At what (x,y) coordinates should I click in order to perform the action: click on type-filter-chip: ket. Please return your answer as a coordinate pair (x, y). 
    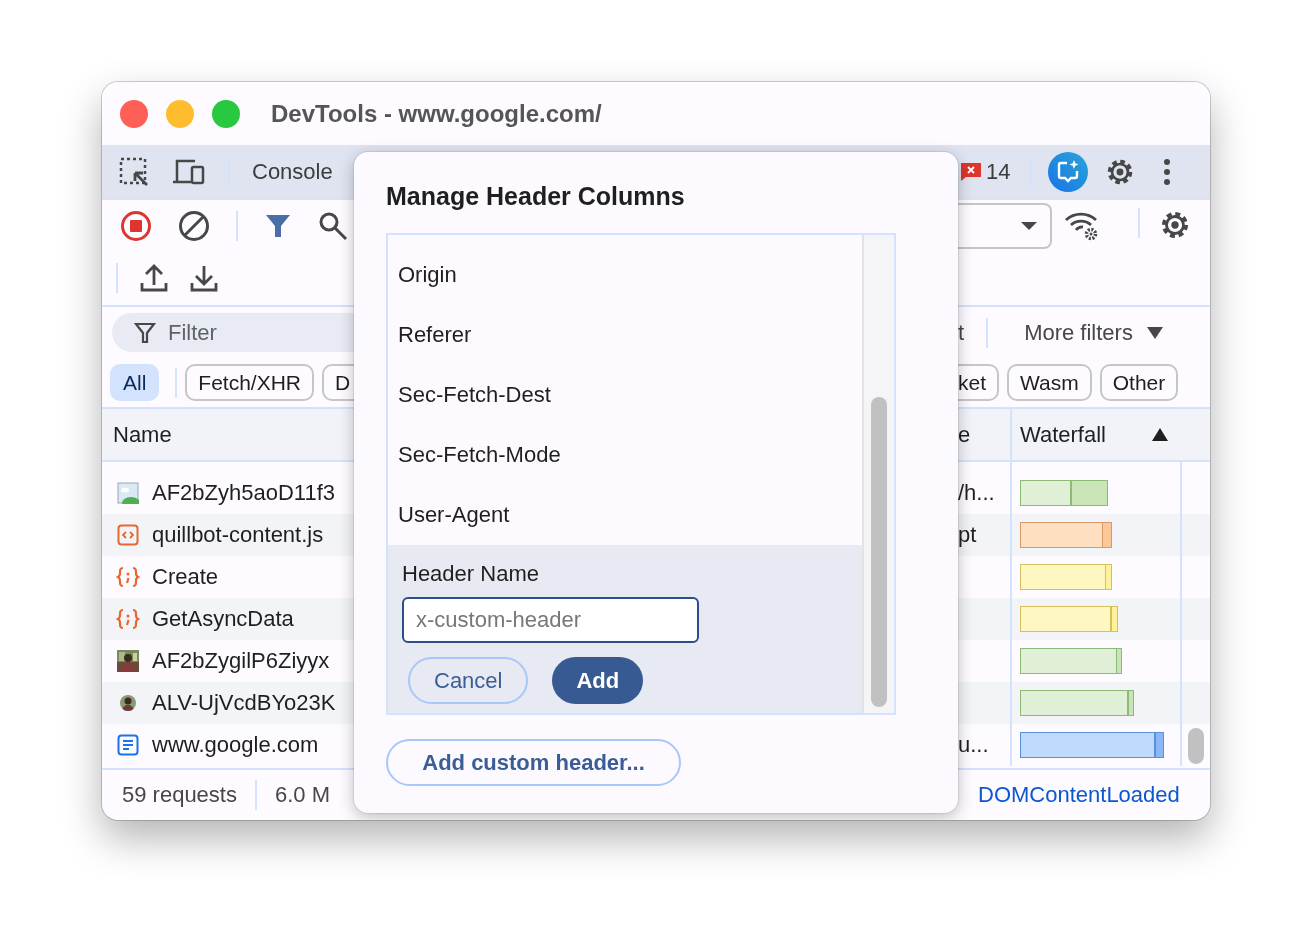
    Looking at the image, I should click on (978, 382).